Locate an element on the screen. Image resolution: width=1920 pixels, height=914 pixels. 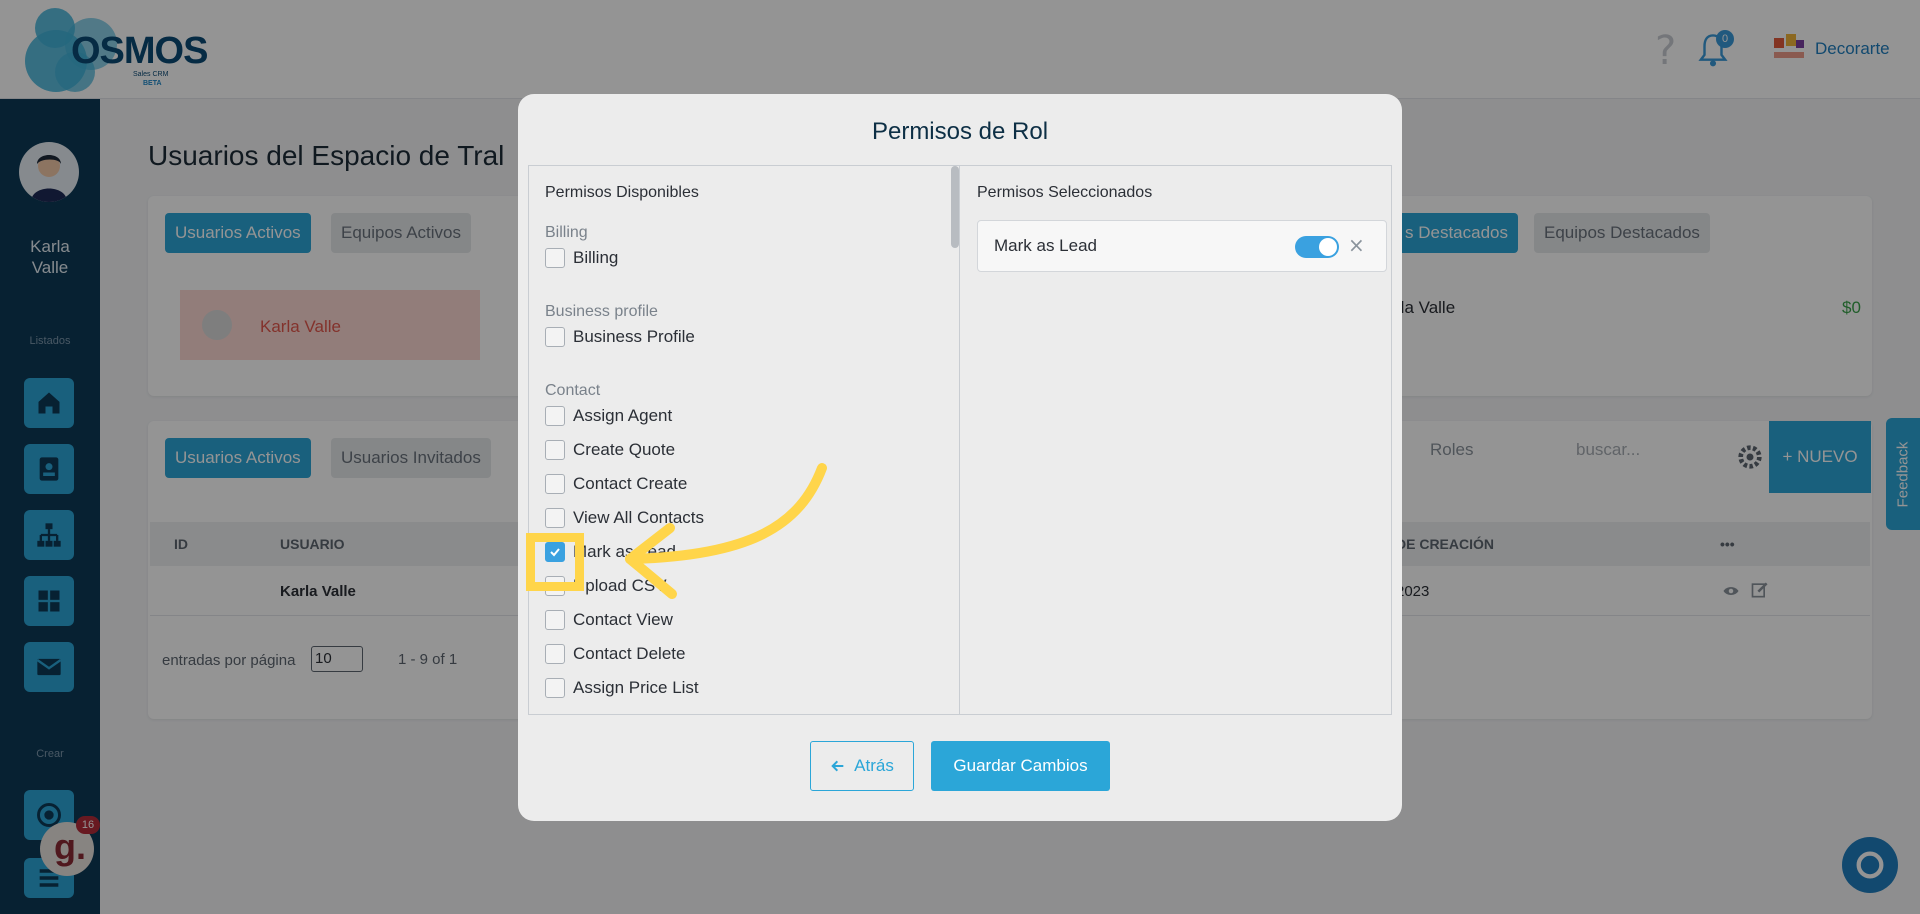
toggle-knob is located at coordinates (1328, 247).